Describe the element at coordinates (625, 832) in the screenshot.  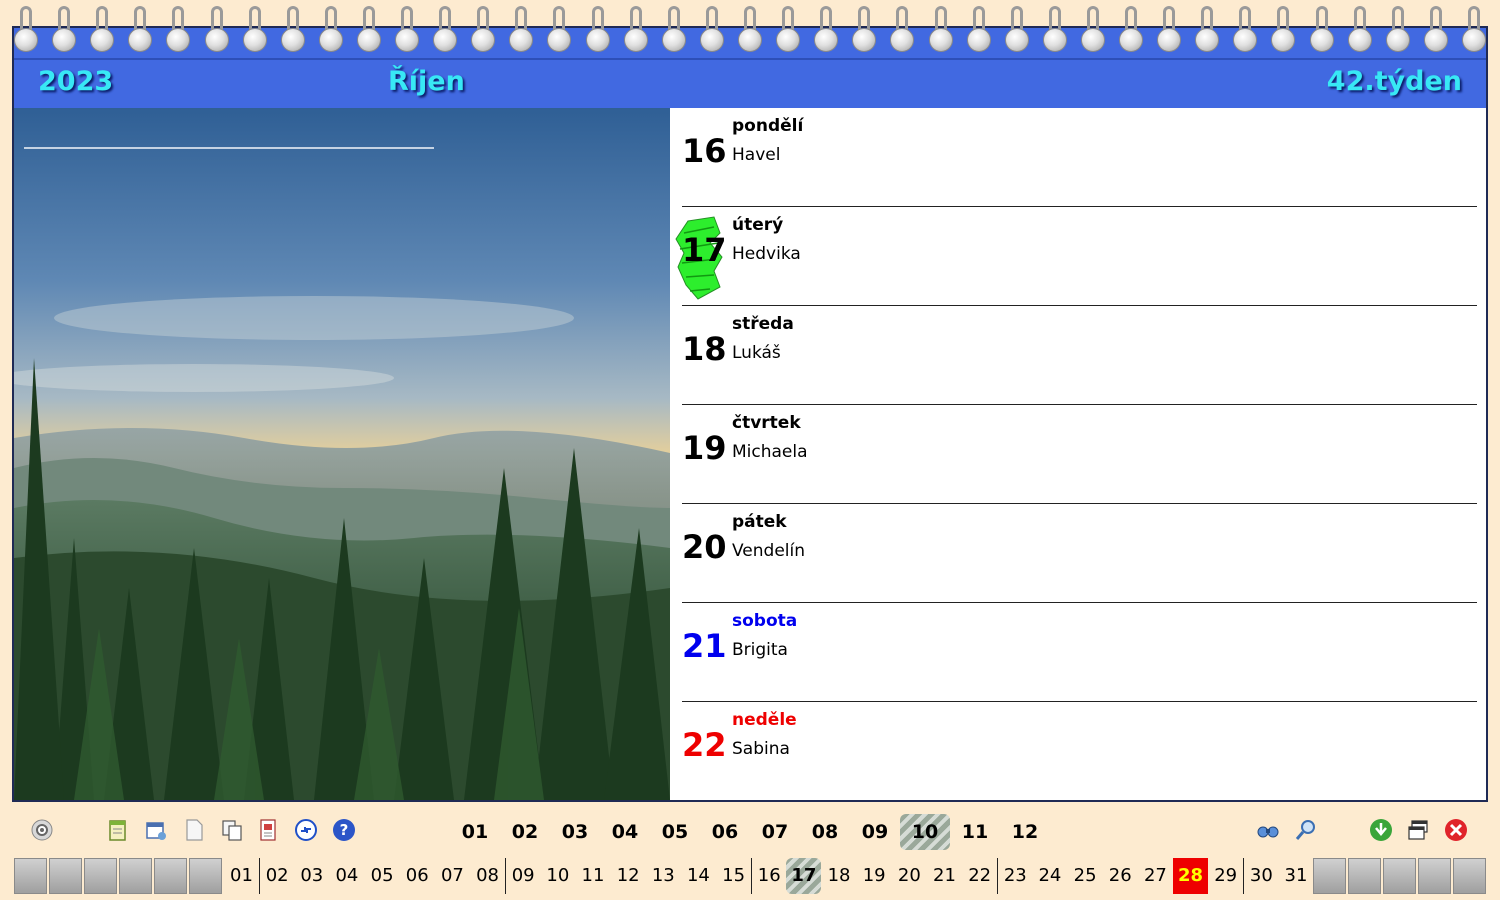
I see `month-button-04: 04` at that location.